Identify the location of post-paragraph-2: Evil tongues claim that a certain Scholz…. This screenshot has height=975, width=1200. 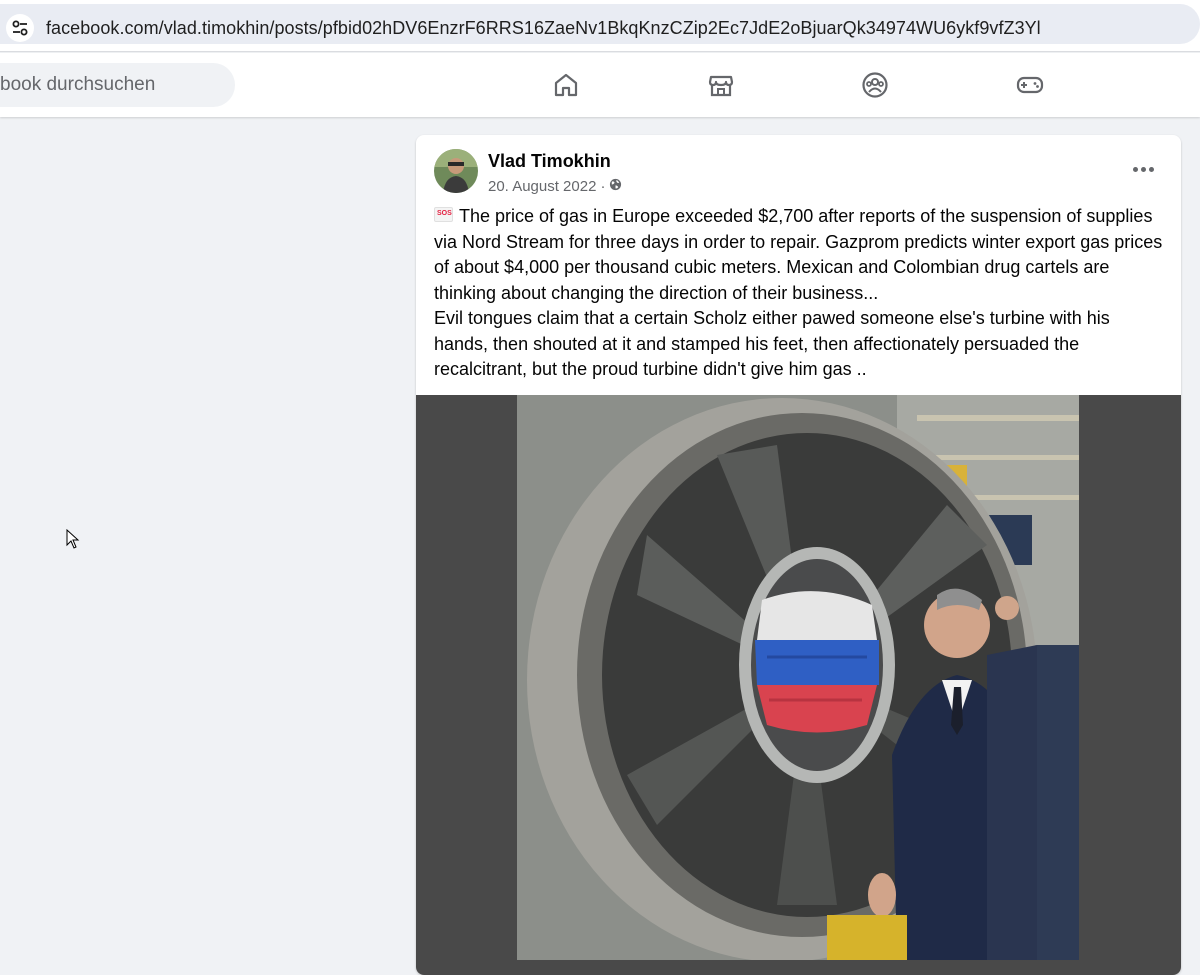
(772, 343).